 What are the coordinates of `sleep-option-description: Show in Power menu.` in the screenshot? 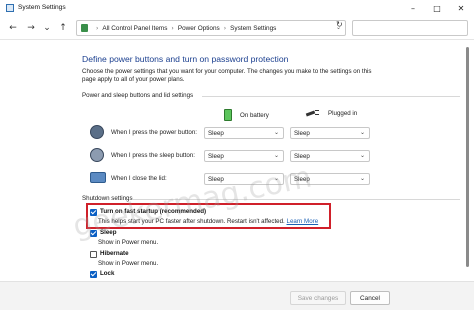 It's located at (128, 242).